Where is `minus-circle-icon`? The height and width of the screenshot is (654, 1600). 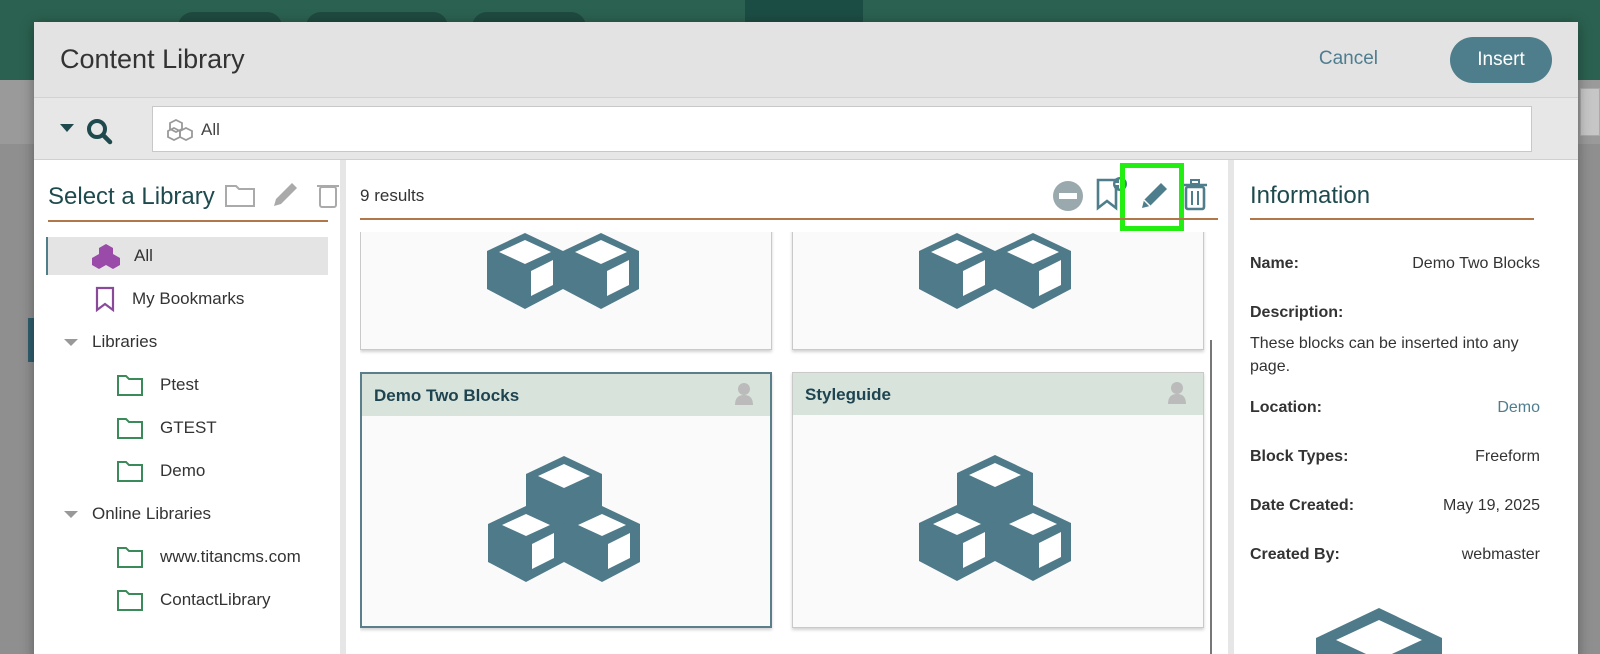
minus-circle-icon is located at coordinates (1068, 196).